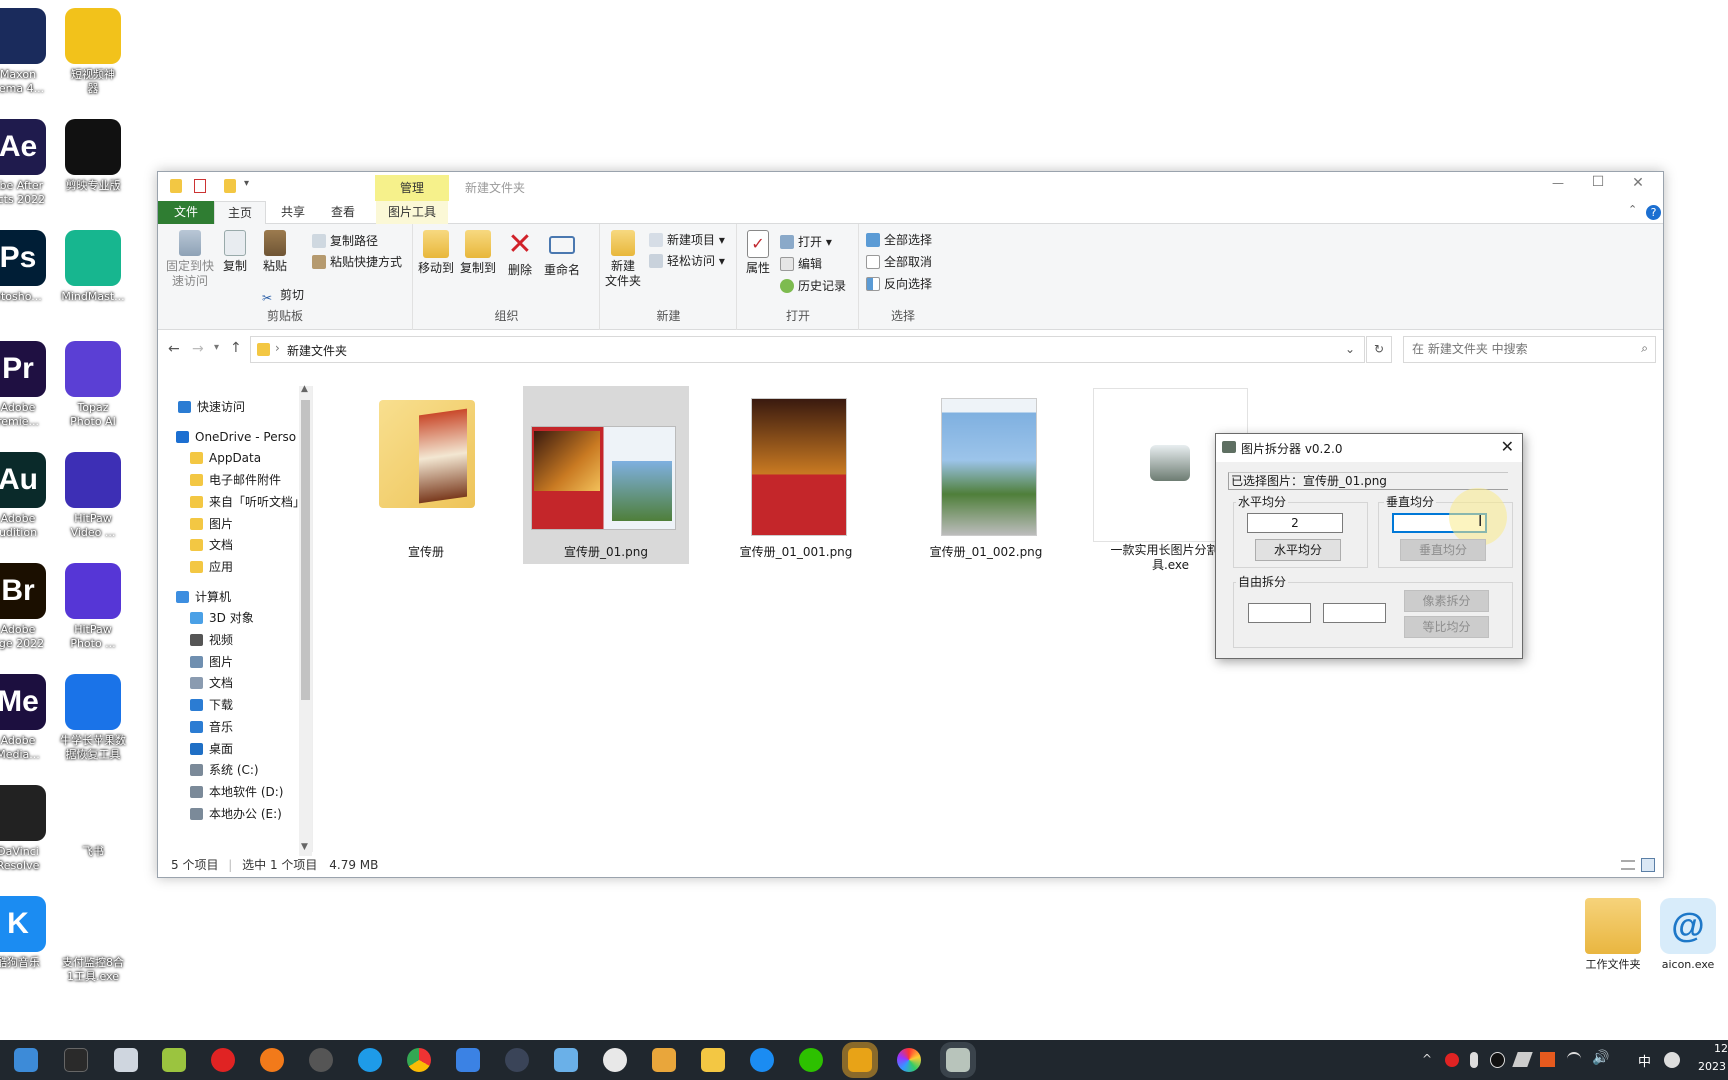  Describe the element at coordinates (562, 254) in the screenshot. I see `rename-button: 重命名` at that location.